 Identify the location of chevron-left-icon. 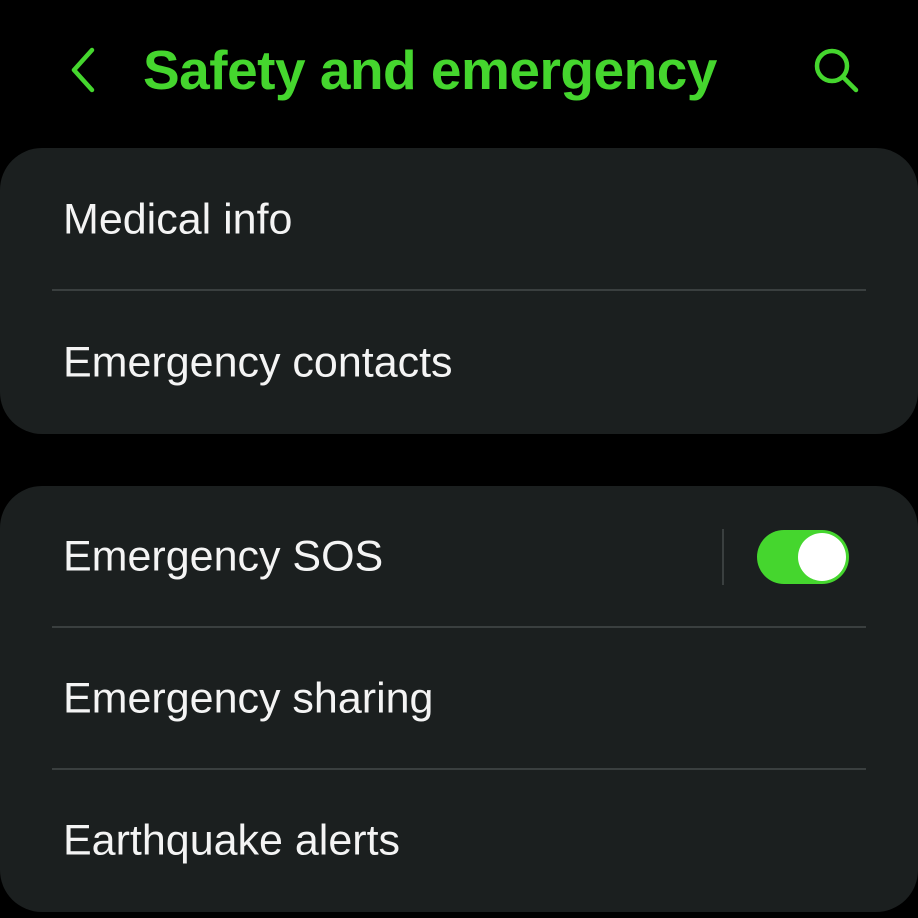
(83, 70).